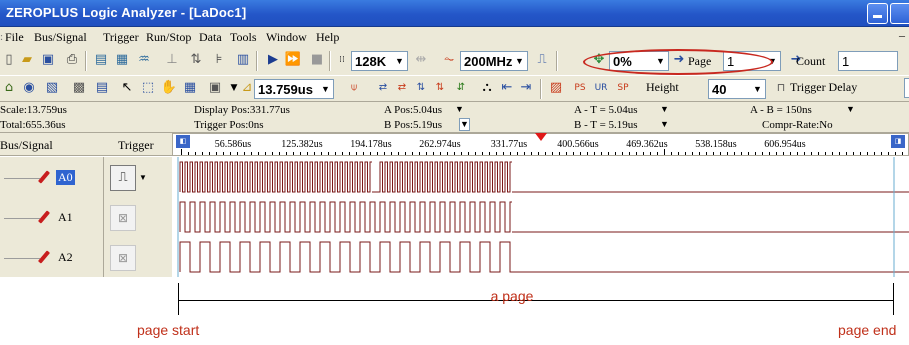 This screenshot has height=345, width=909. Describe the element at coordinates (27, 60) in the screenshot. I see `open-folder-icon: ▰` at that location.